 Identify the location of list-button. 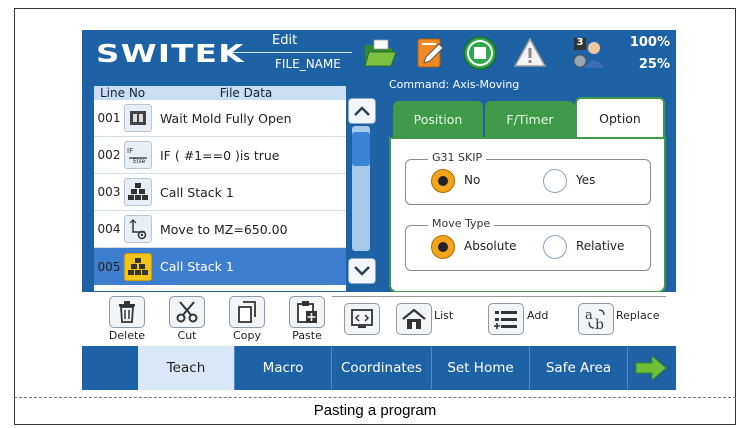
(414, 319).